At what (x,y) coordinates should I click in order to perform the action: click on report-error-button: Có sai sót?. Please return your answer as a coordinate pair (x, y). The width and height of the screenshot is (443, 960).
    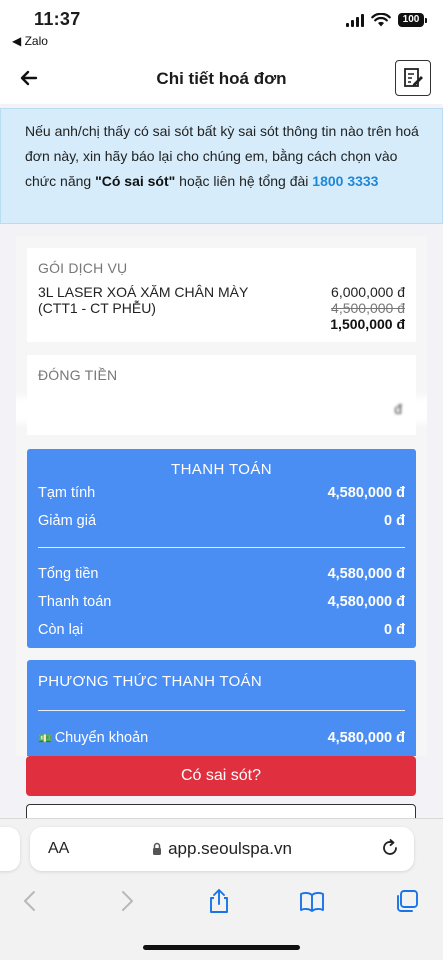
    Looking at the image, I should click on (221, 776).